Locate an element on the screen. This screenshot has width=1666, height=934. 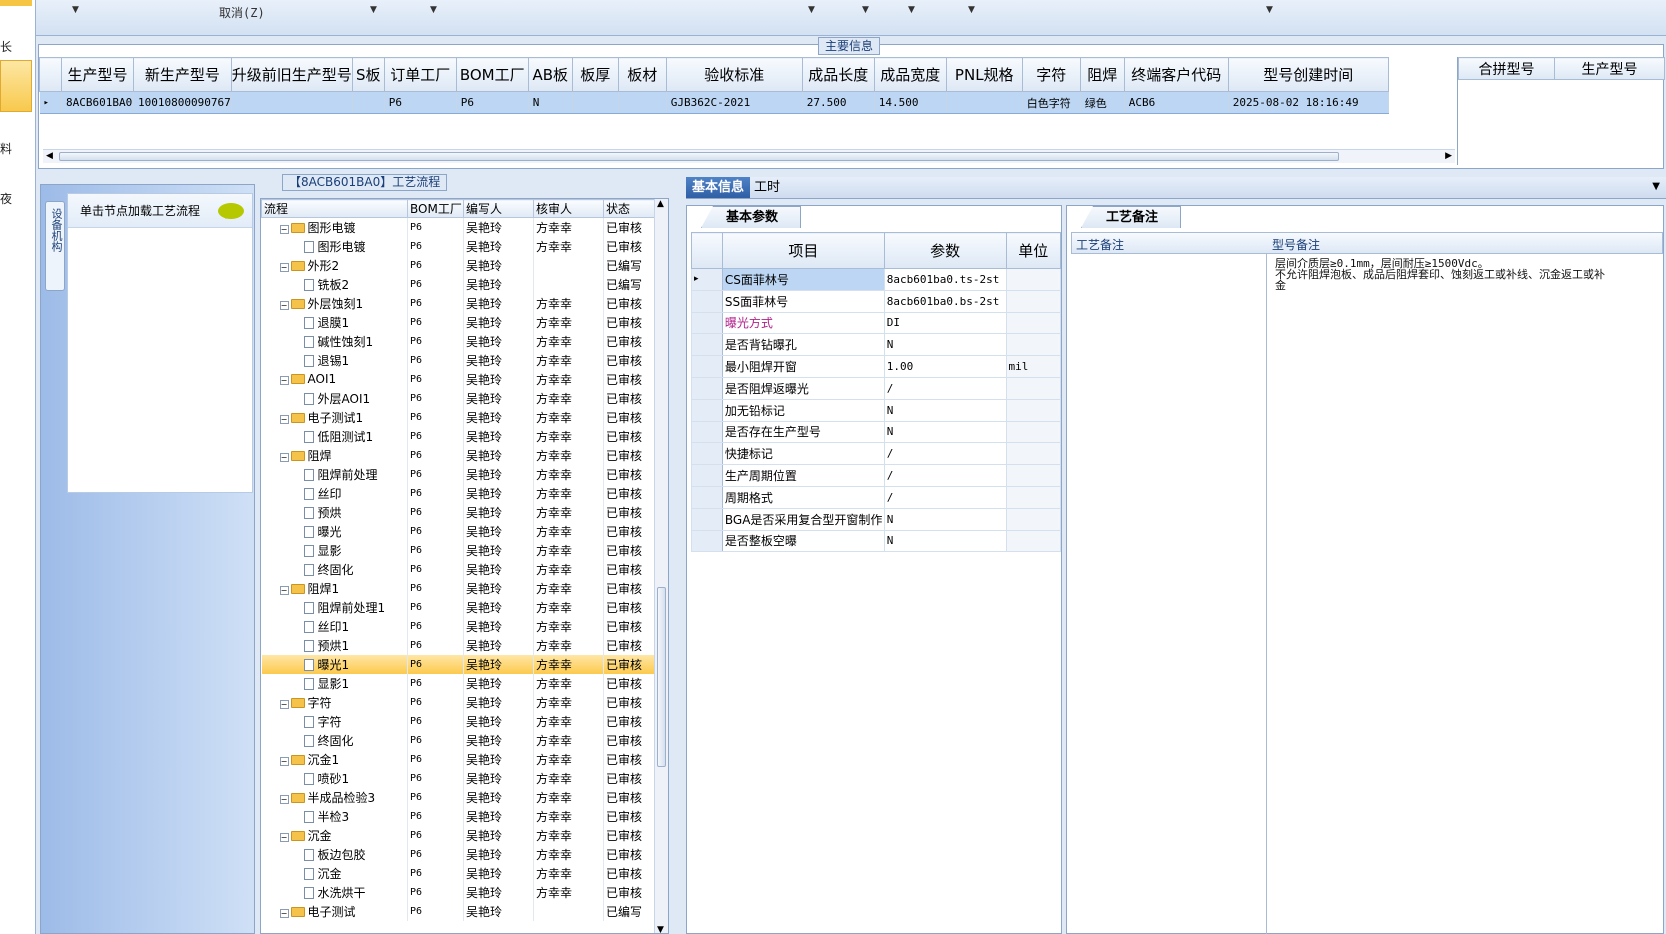
tab-menu-arrow-icon: ▼ is located at coordinates (1656, 186).